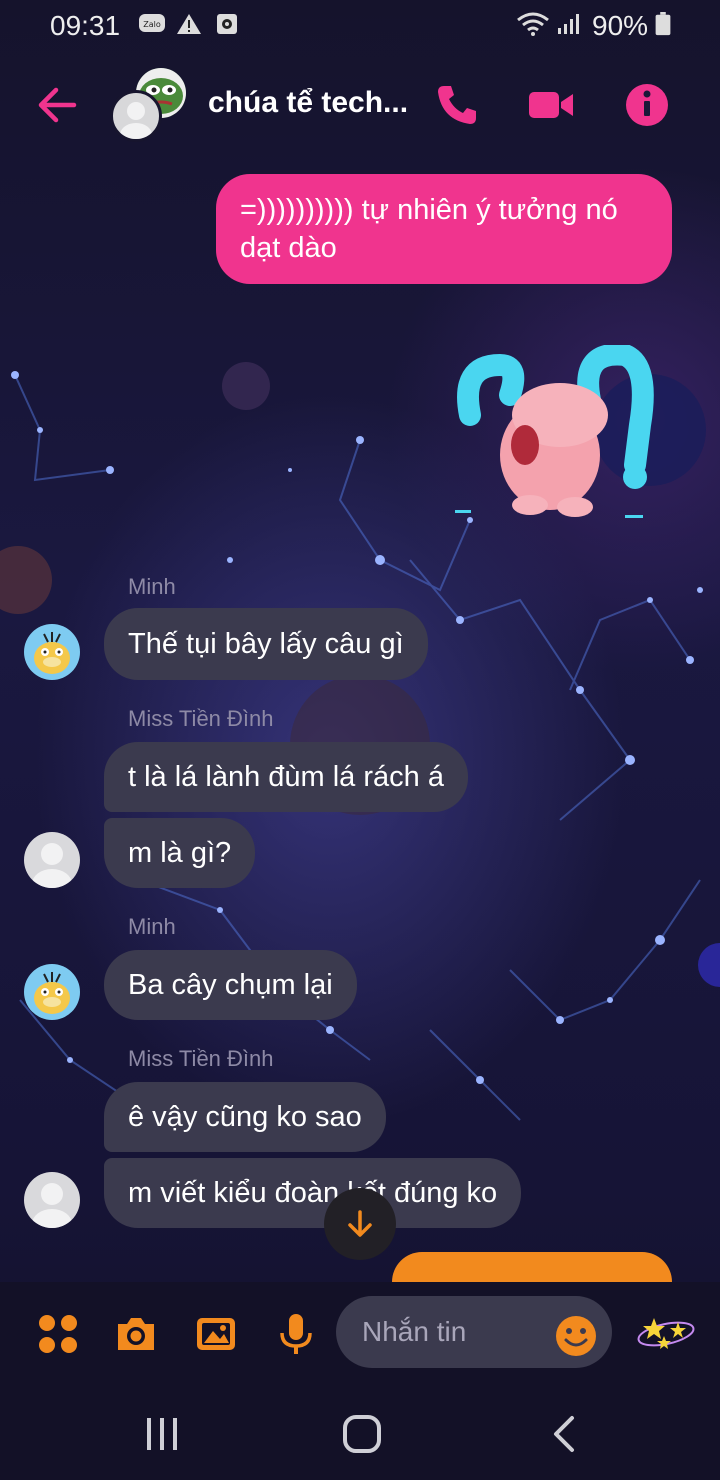 This screenshot has height=1480, width=720. I want to click on message-text: m viết kiểu đoàn kết đúng ko, so click(313, 1192).